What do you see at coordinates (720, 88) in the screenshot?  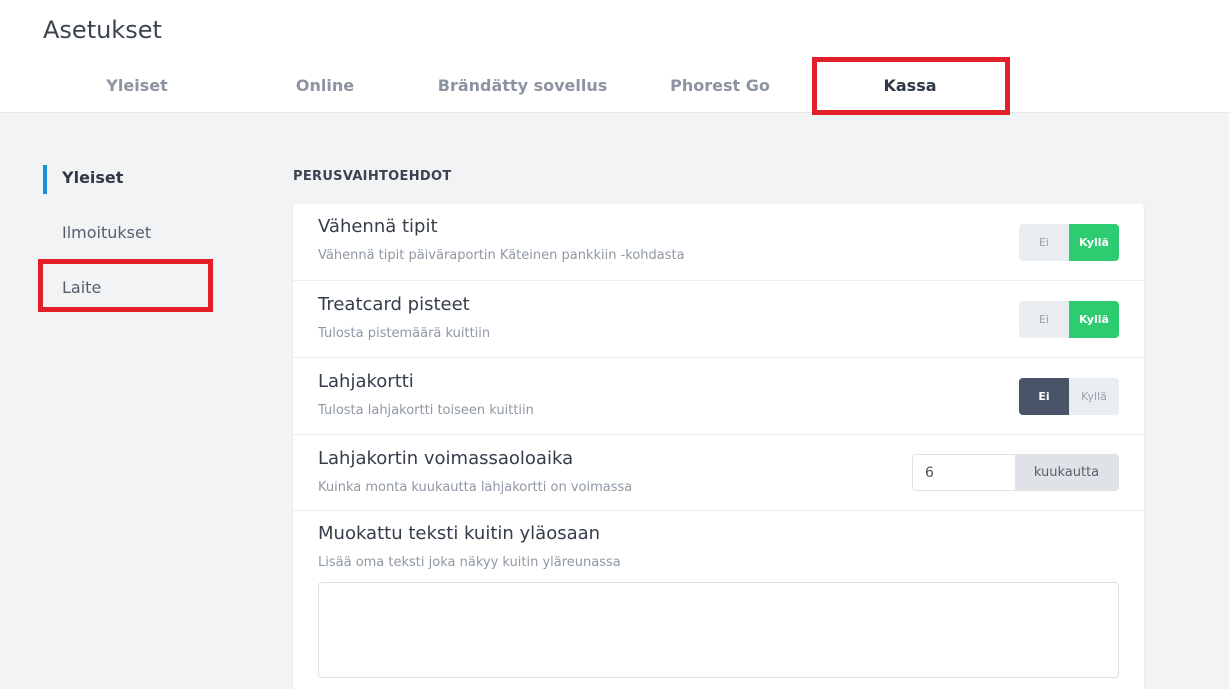 I see `tab-phorest-go: Phorest Go` at bounding box center [720, 88].